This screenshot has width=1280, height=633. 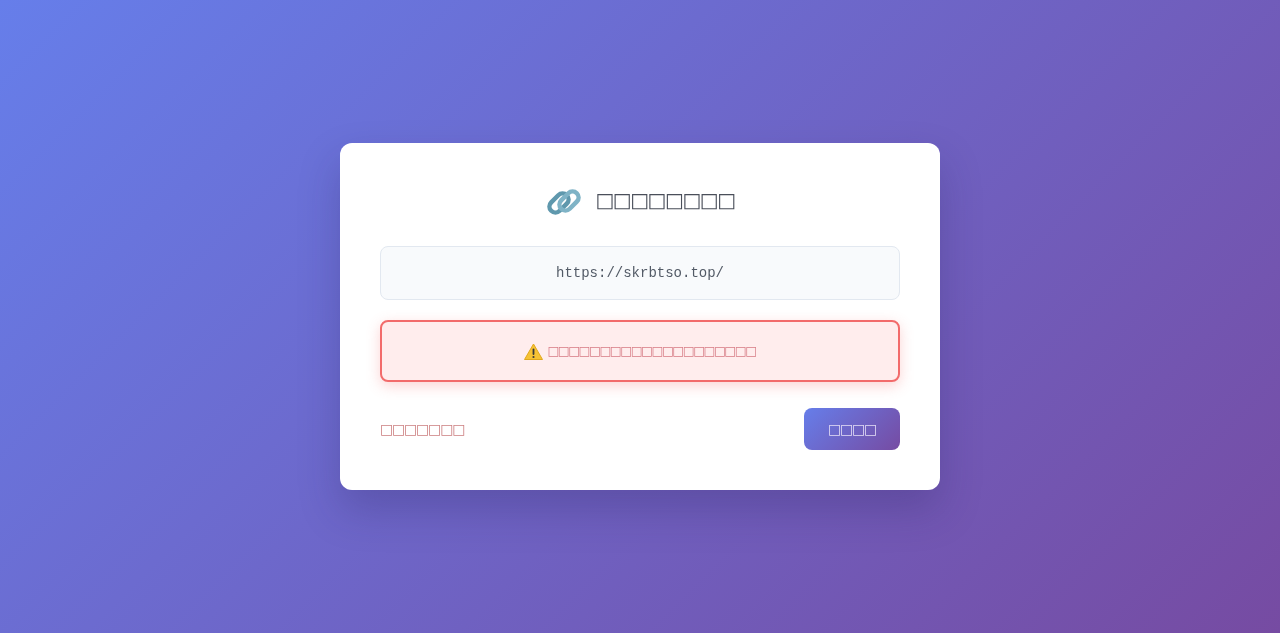 What do you see at coordinates (852, 429) in the screenshot?
I see `action-button: □□□□` at bounding box center [852, 429].